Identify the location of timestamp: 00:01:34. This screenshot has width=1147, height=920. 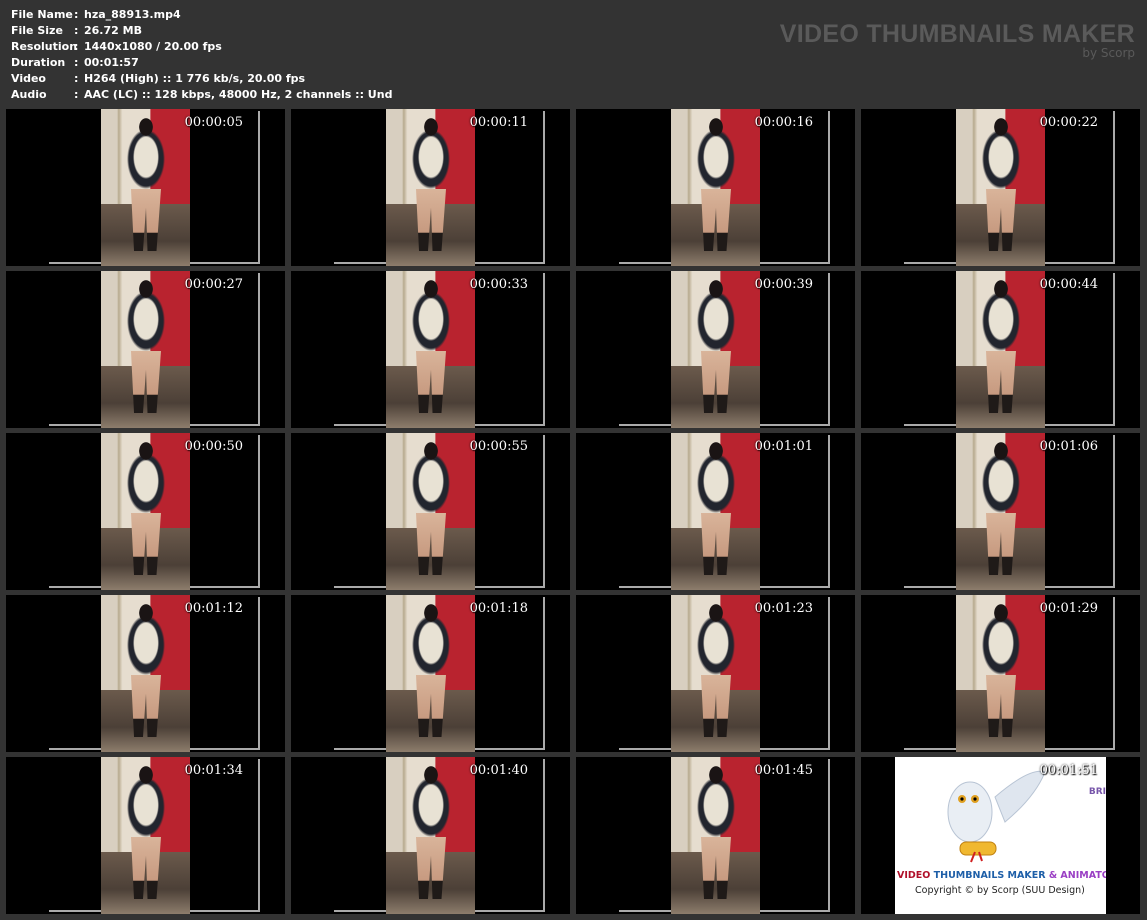
(213, 770).